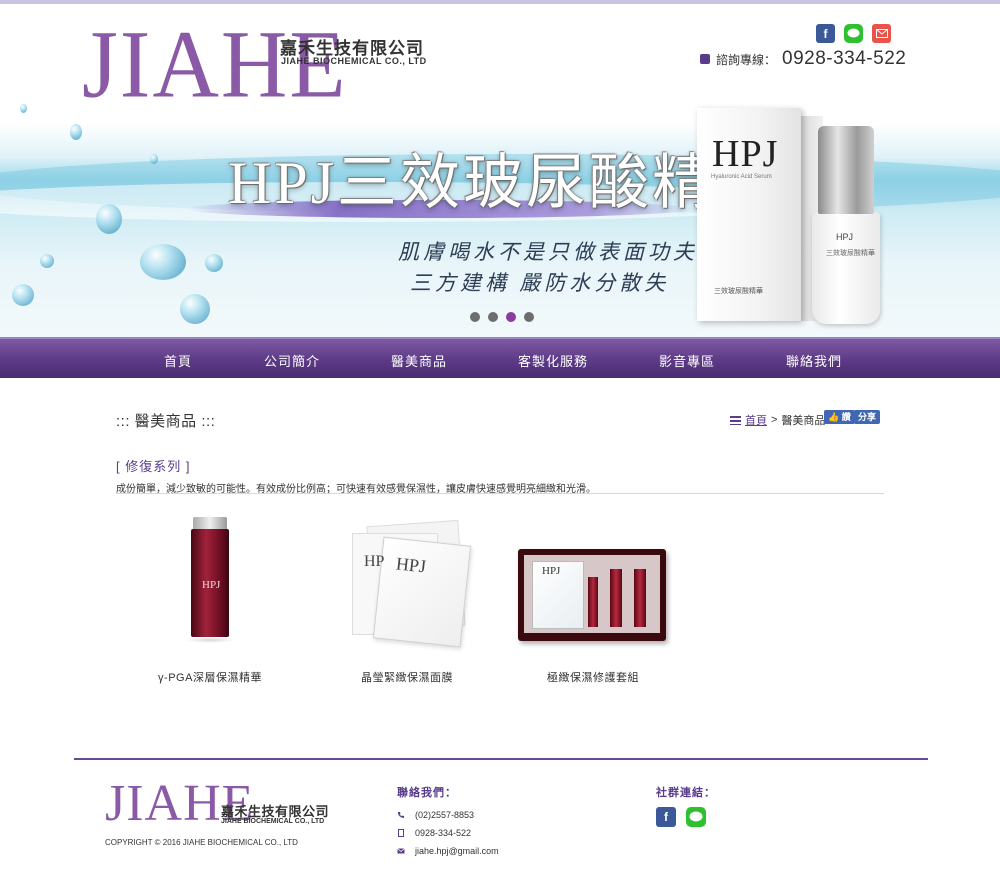  Describe the element at coordinates (500, 493) in the screenshot. I see `divider` at that location.